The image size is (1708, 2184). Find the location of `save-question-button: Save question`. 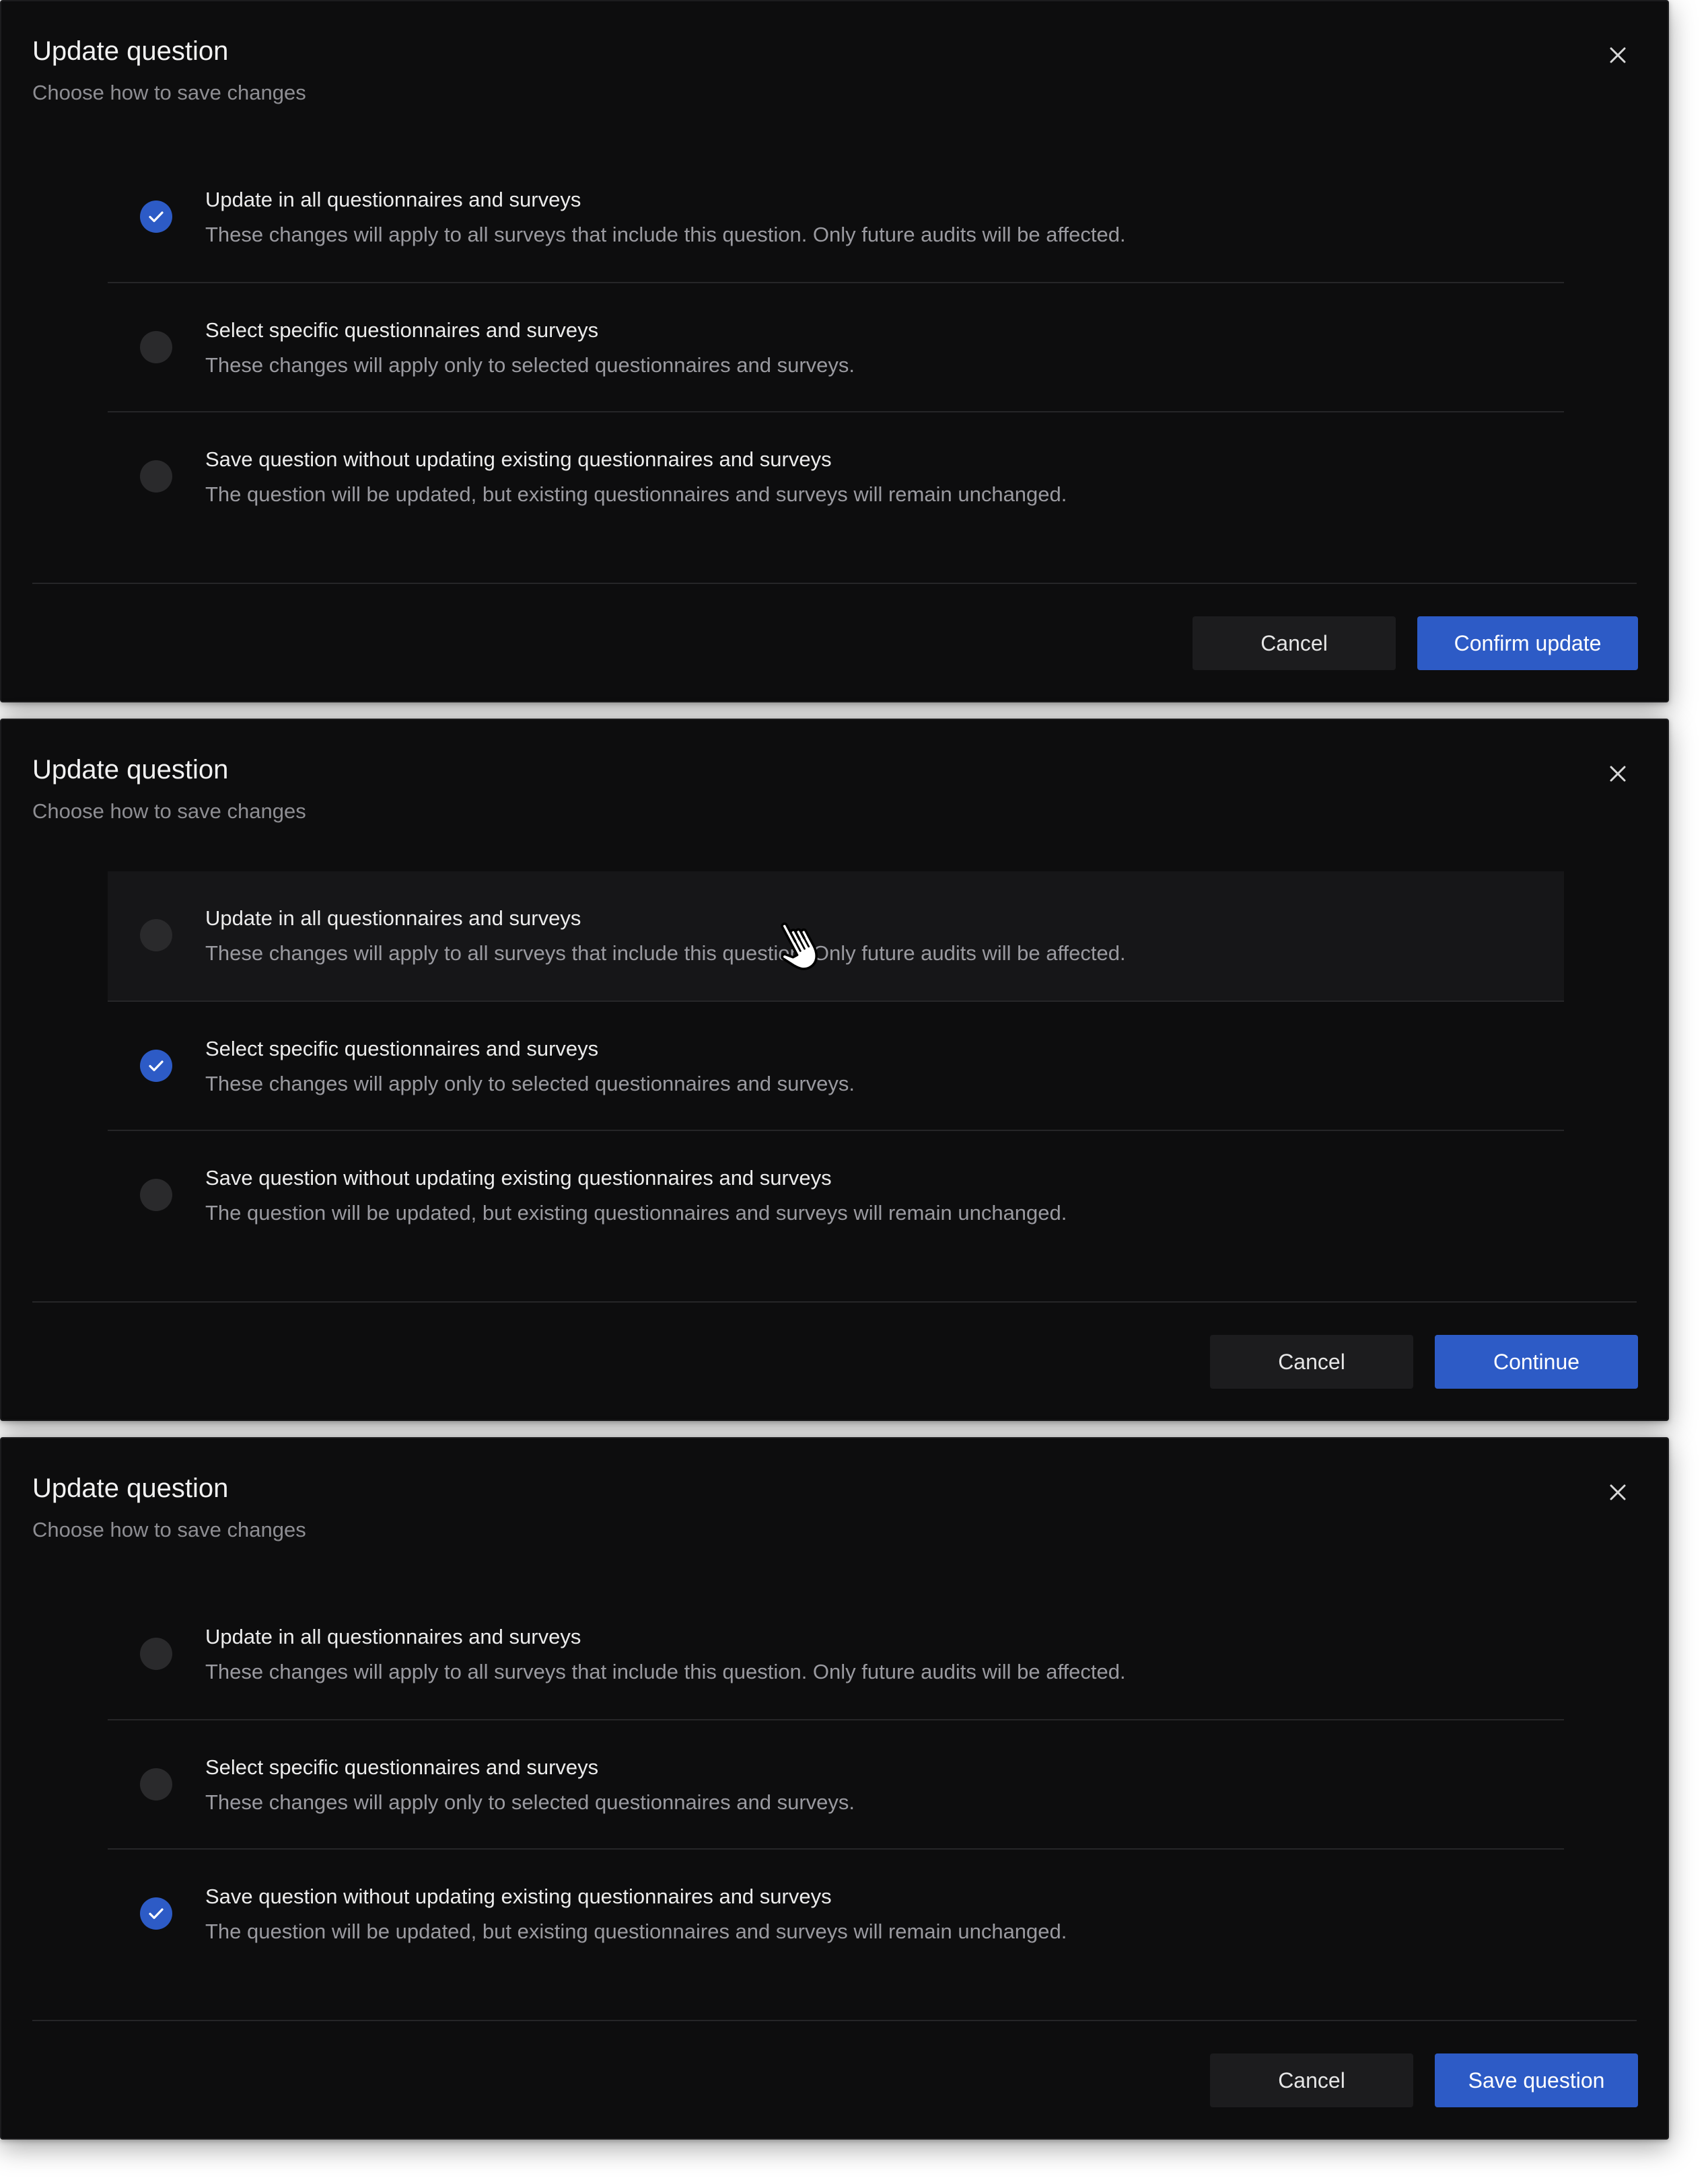

save-question-button: Save question is located at coordinates (1536, 2080).